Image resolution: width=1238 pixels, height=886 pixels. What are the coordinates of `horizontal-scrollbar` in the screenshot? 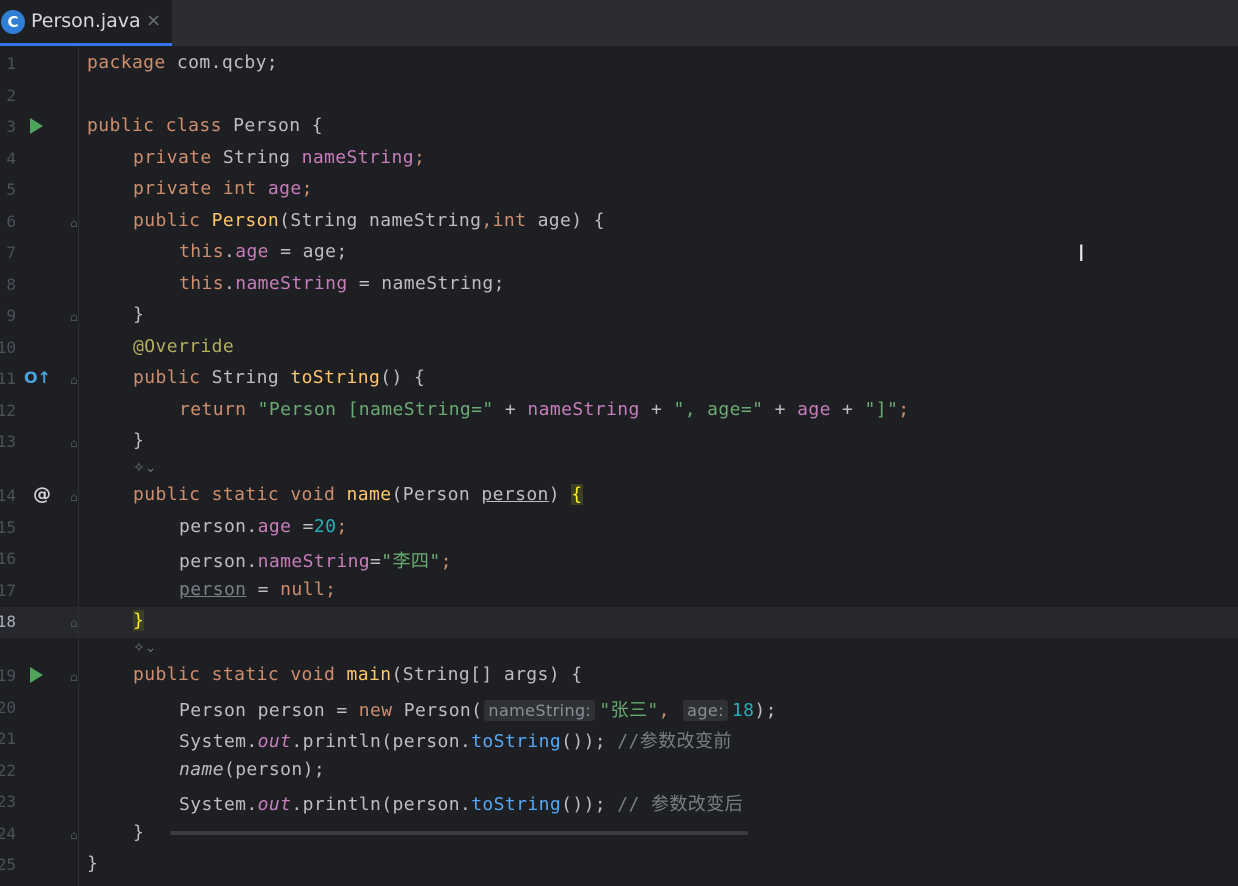 It's located at (459, 833).